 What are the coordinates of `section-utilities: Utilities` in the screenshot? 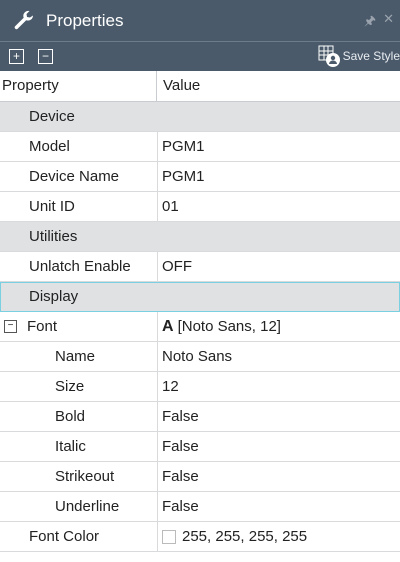 It's located at (200, 237).